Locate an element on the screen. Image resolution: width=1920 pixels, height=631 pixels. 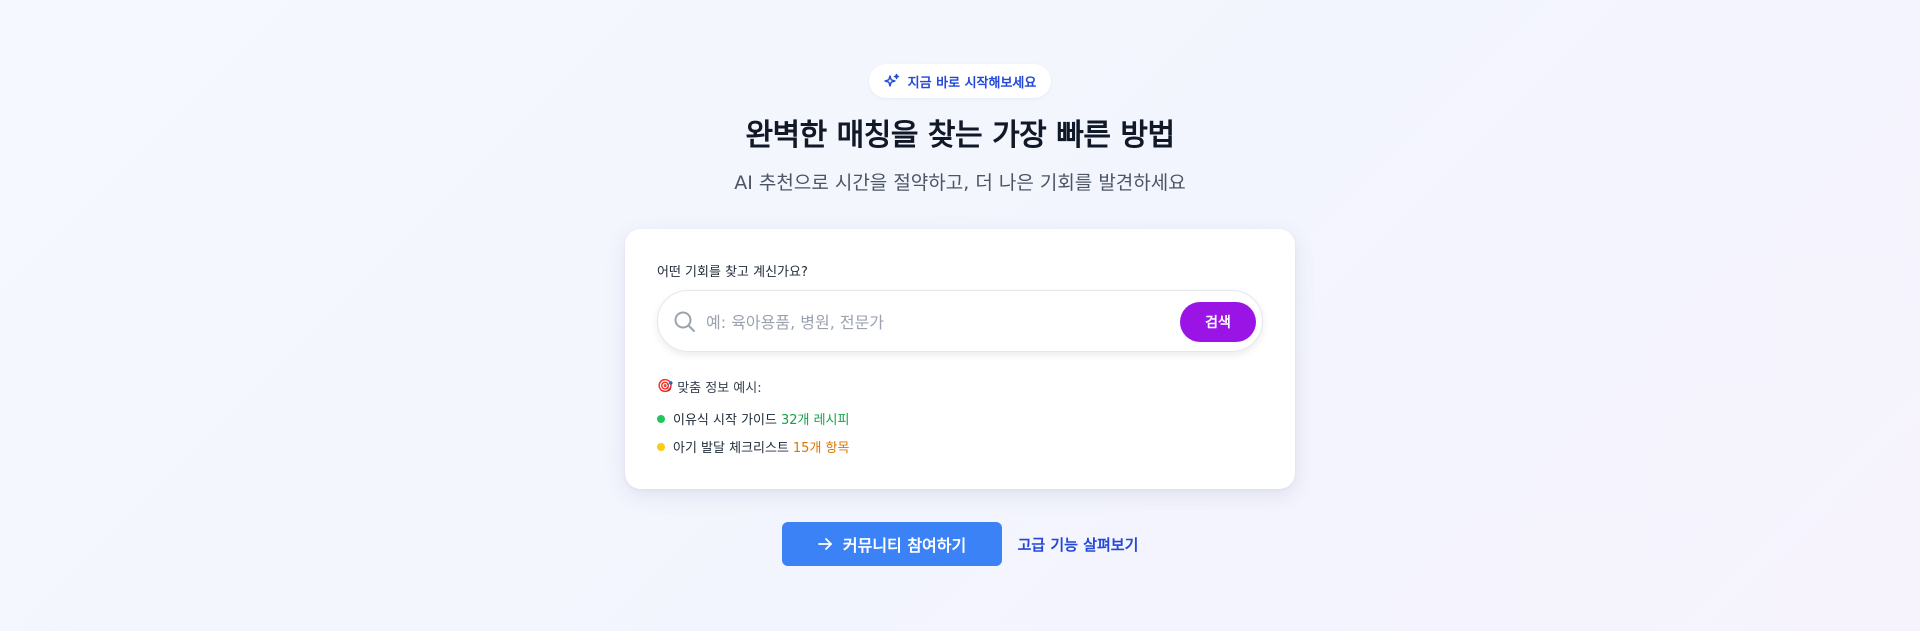
action-row: 커뮤니티 참여하기 고급 기능 살펴보기 is located at coordinates (960, 544).